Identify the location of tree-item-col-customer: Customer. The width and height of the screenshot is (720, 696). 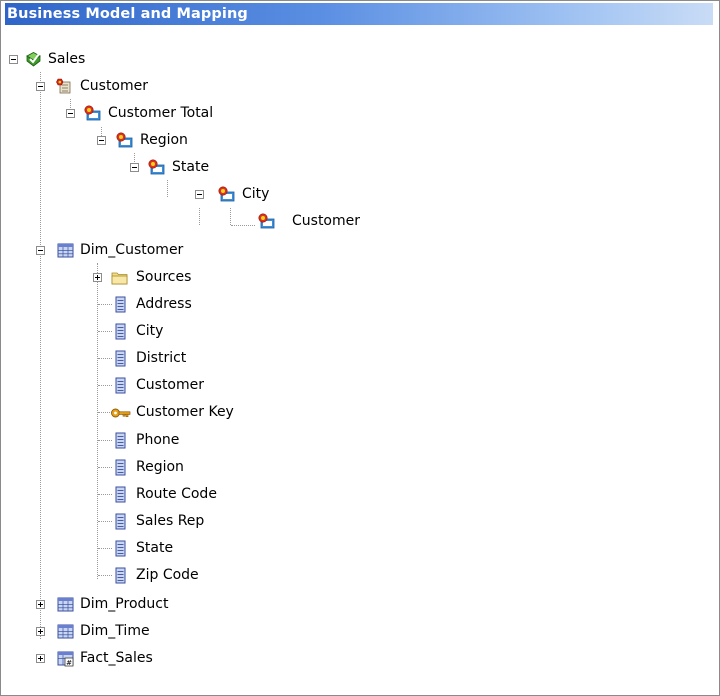
(351, 387).